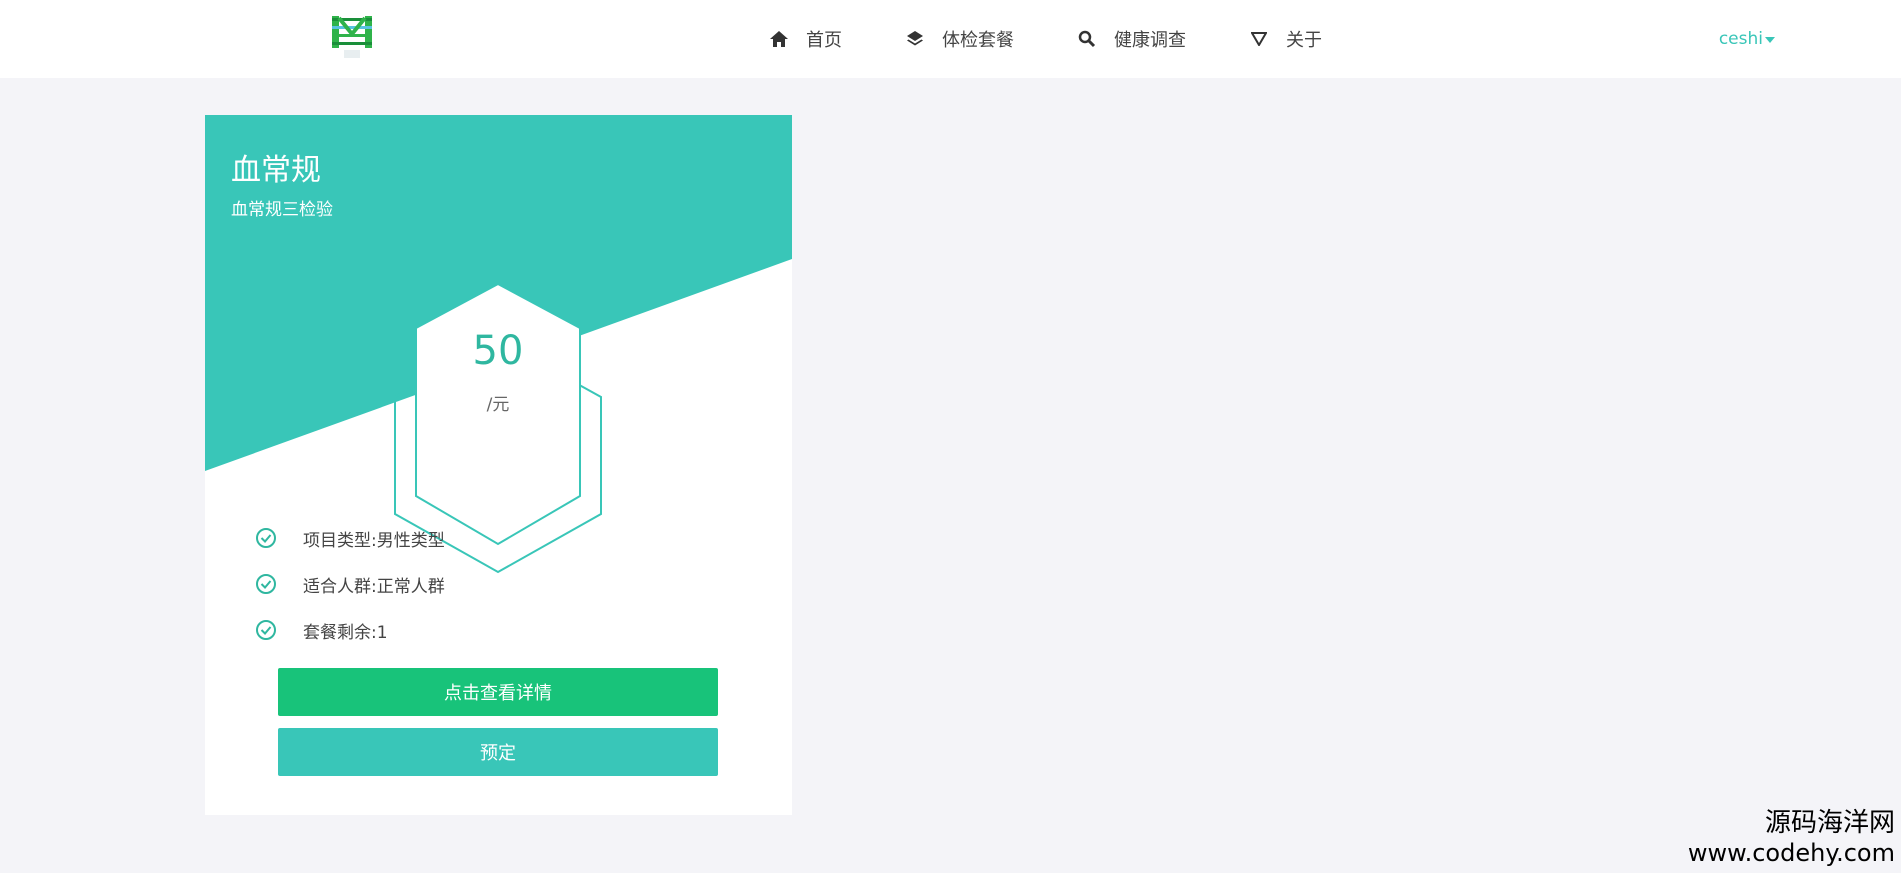 The width and height of the screenshot is (1901, 873). What do you see at coordinates (779, 39) in the screenshot?
I see `home-icon` at bounding box center [779, 39].